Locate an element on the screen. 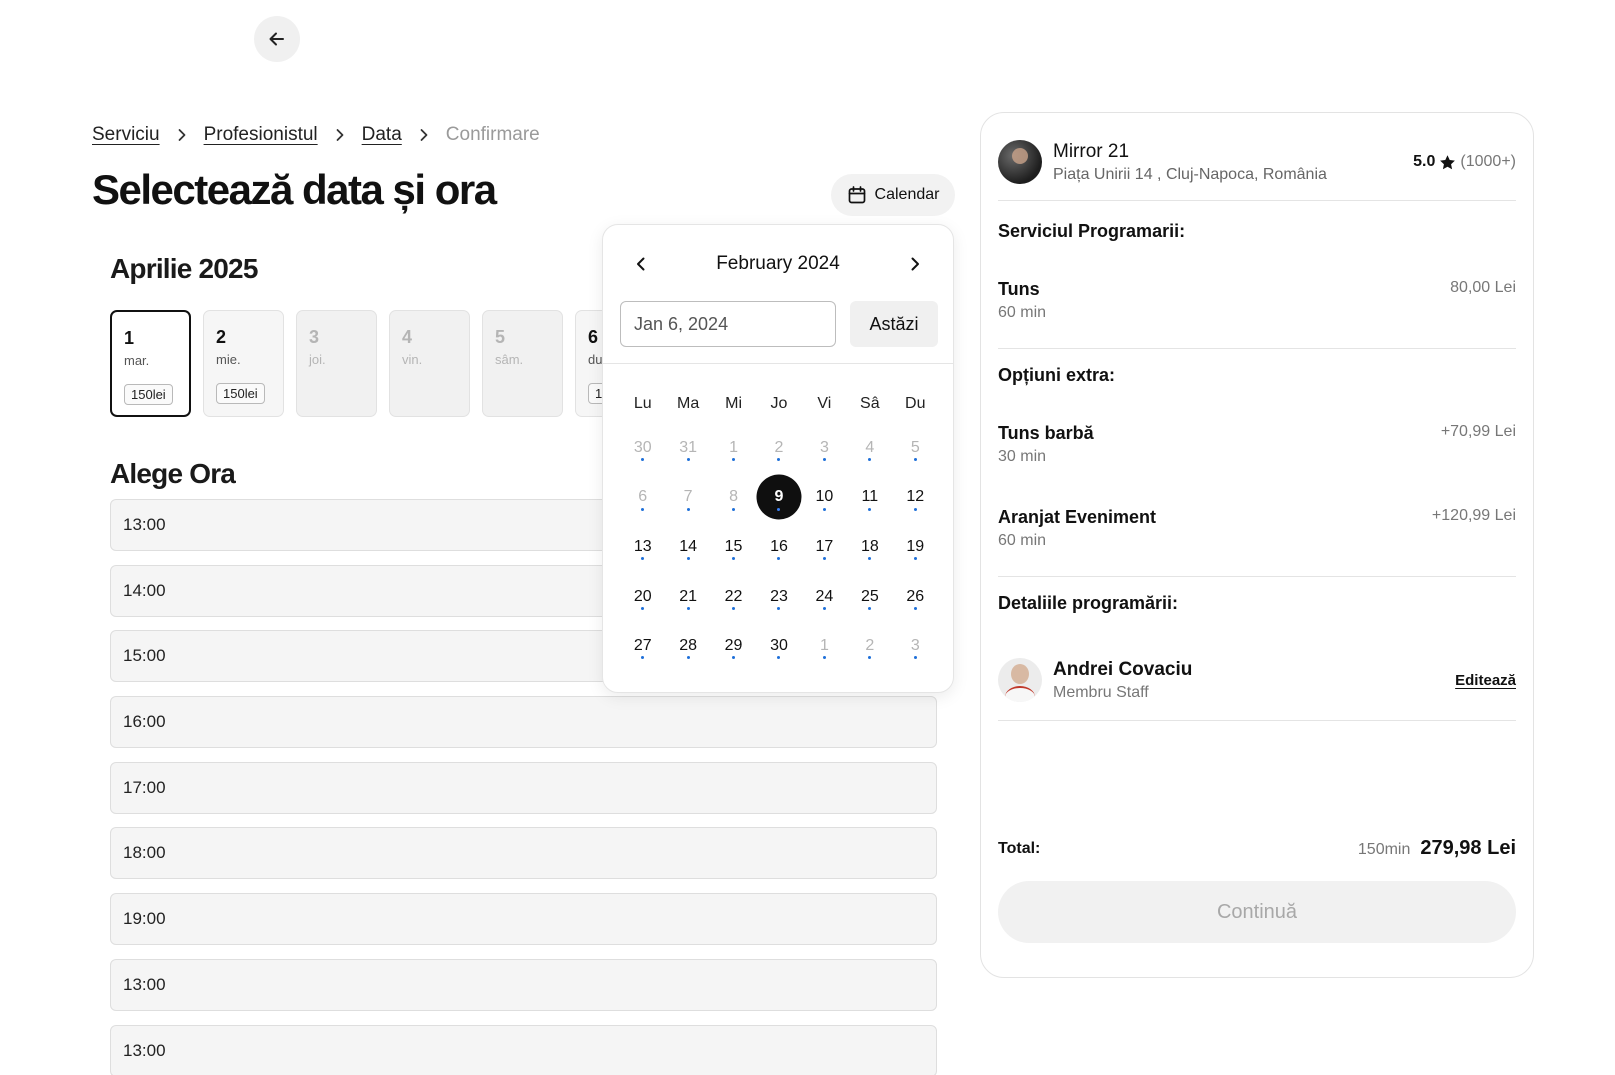  breadcrumb-profesionistul: Profesionistul is located at coordinates (261, 135).